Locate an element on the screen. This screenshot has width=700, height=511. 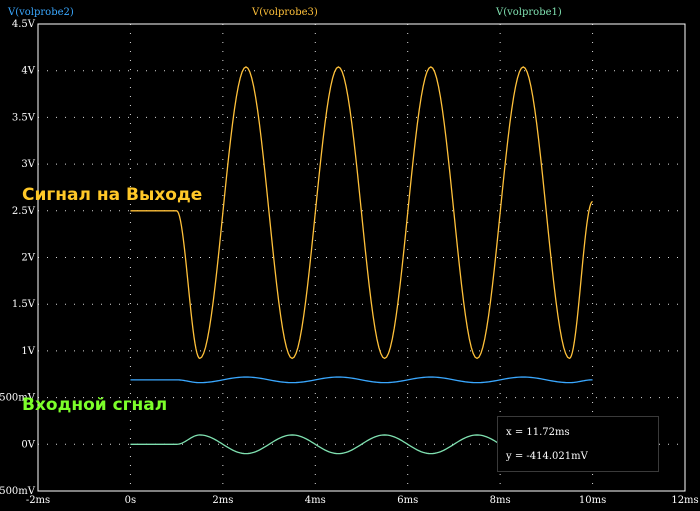
annotation-label: Входной сгнал is located at coordinates (94, 405).